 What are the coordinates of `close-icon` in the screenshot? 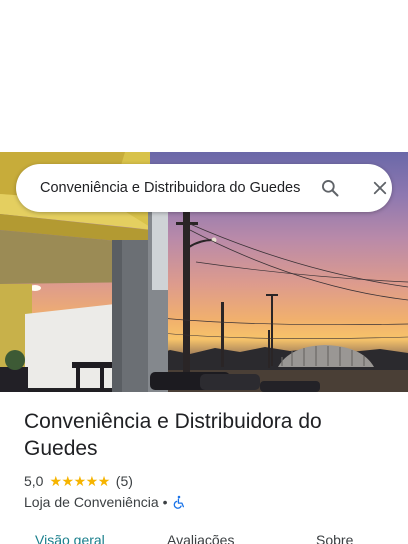 It's located at (380, 188).